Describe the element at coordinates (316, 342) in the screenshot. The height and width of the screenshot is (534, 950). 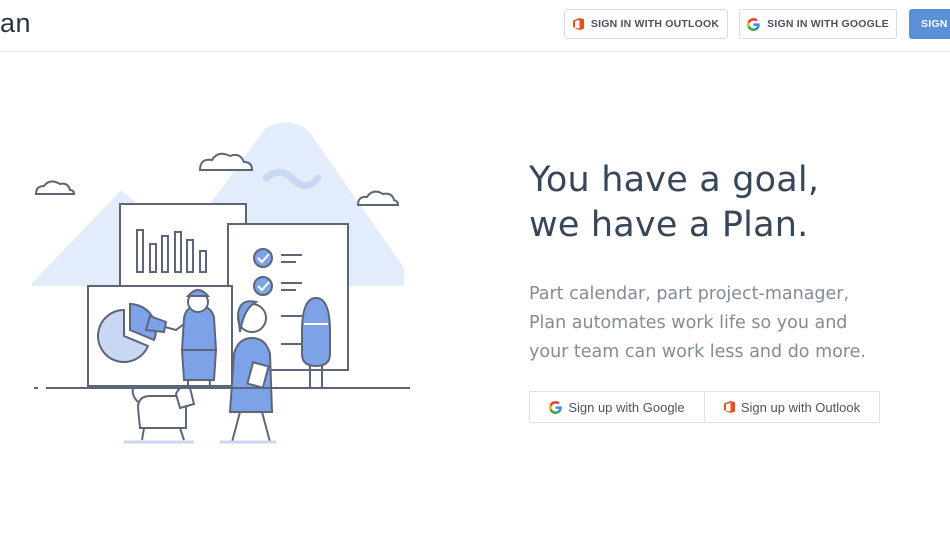
I see `person-blob` at that location.